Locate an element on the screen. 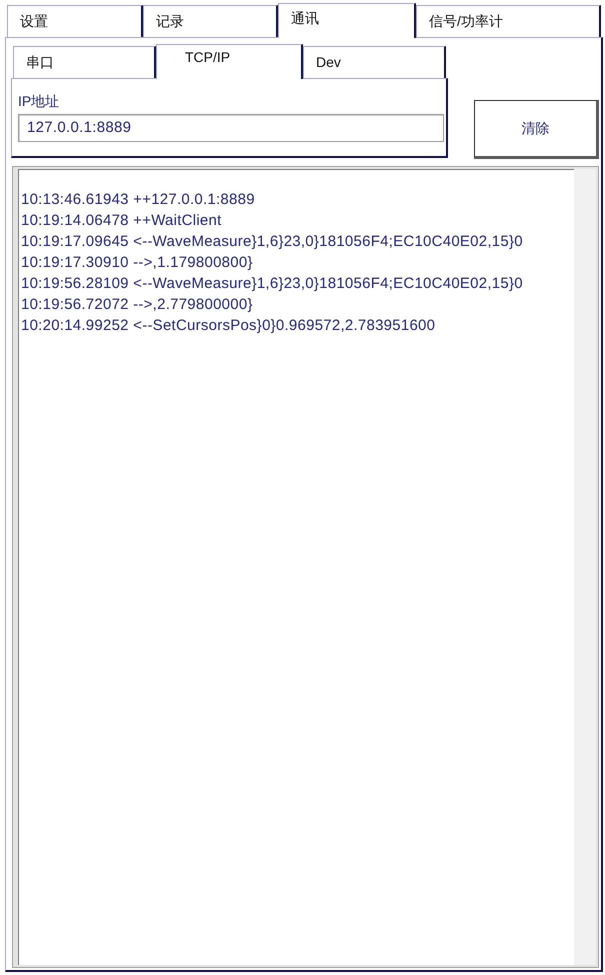 The image size is (605, 975). tab: 通讯 is located at coordinates (347, 20).